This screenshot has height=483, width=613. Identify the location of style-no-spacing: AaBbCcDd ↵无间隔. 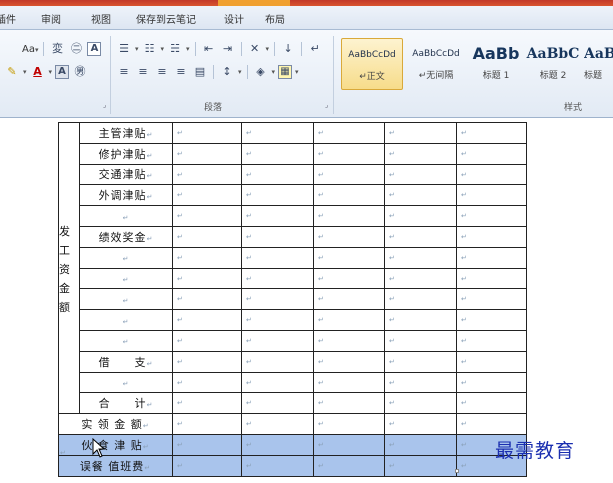
(436, 64).